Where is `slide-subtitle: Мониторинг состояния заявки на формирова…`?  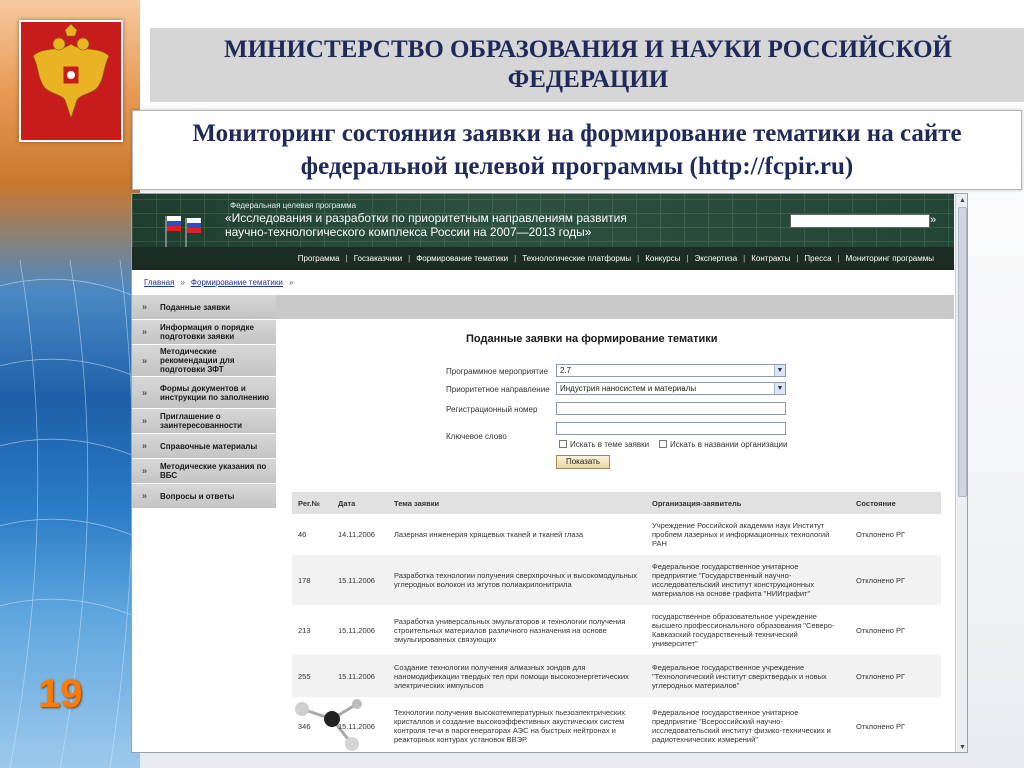
slide-subtitle: Мониторинг состояния заявки на формирова… is located at coordinates (577, 150).